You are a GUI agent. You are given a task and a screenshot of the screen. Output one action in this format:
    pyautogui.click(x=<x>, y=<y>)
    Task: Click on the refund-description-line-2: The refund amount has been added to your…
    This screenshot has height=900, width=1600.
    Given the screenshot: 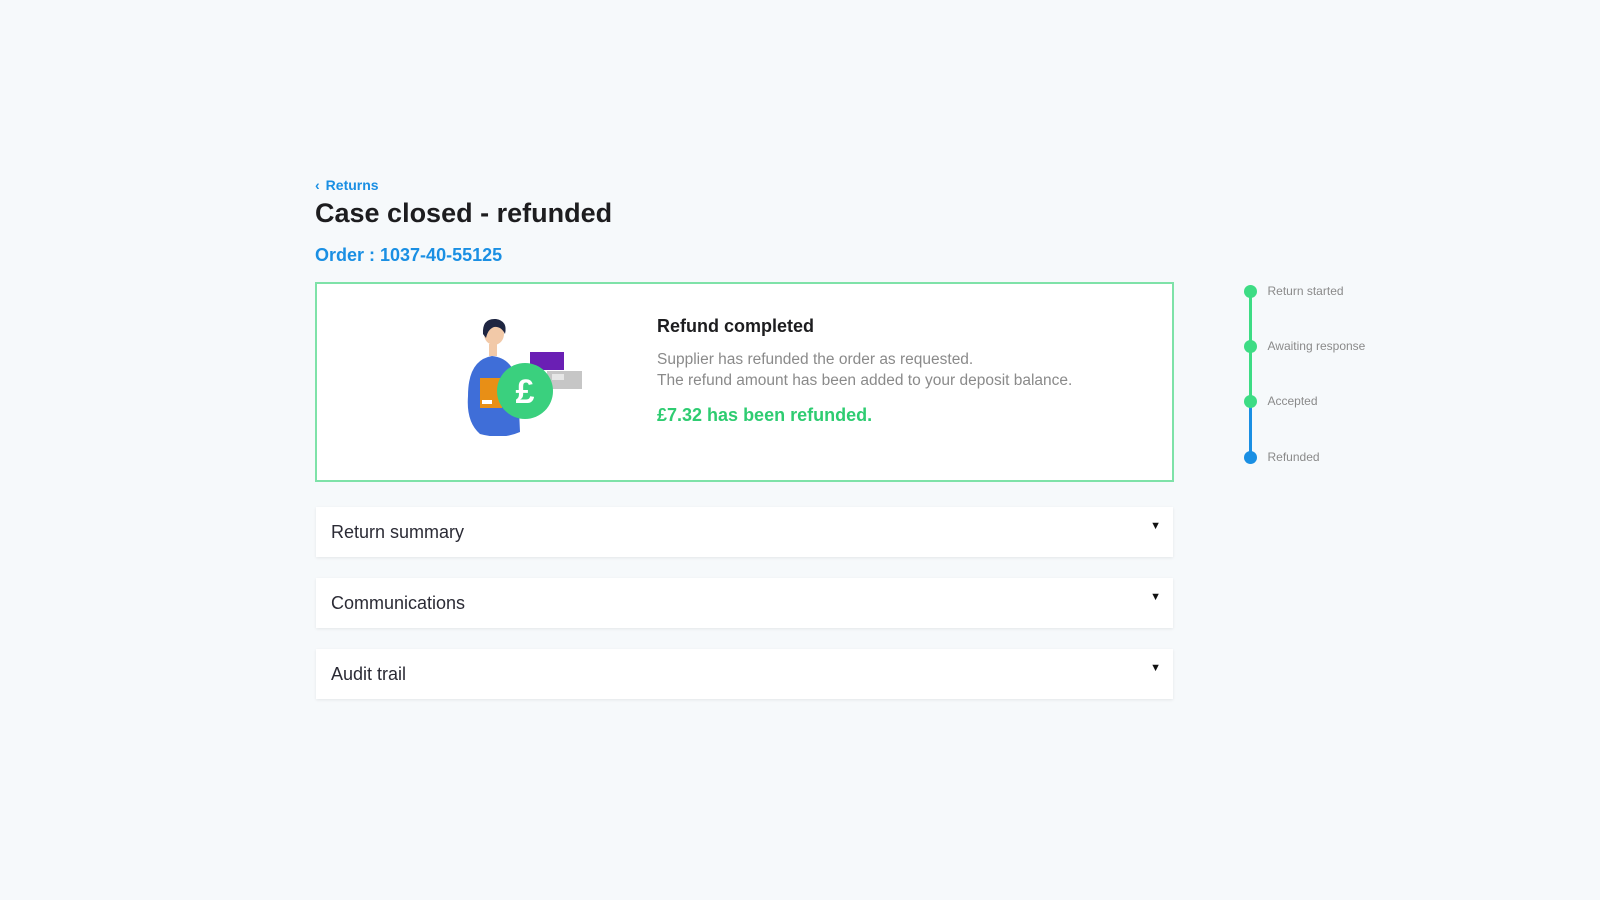 What is the action you would take?
    pyautogui.click(x=865, y=380)
    